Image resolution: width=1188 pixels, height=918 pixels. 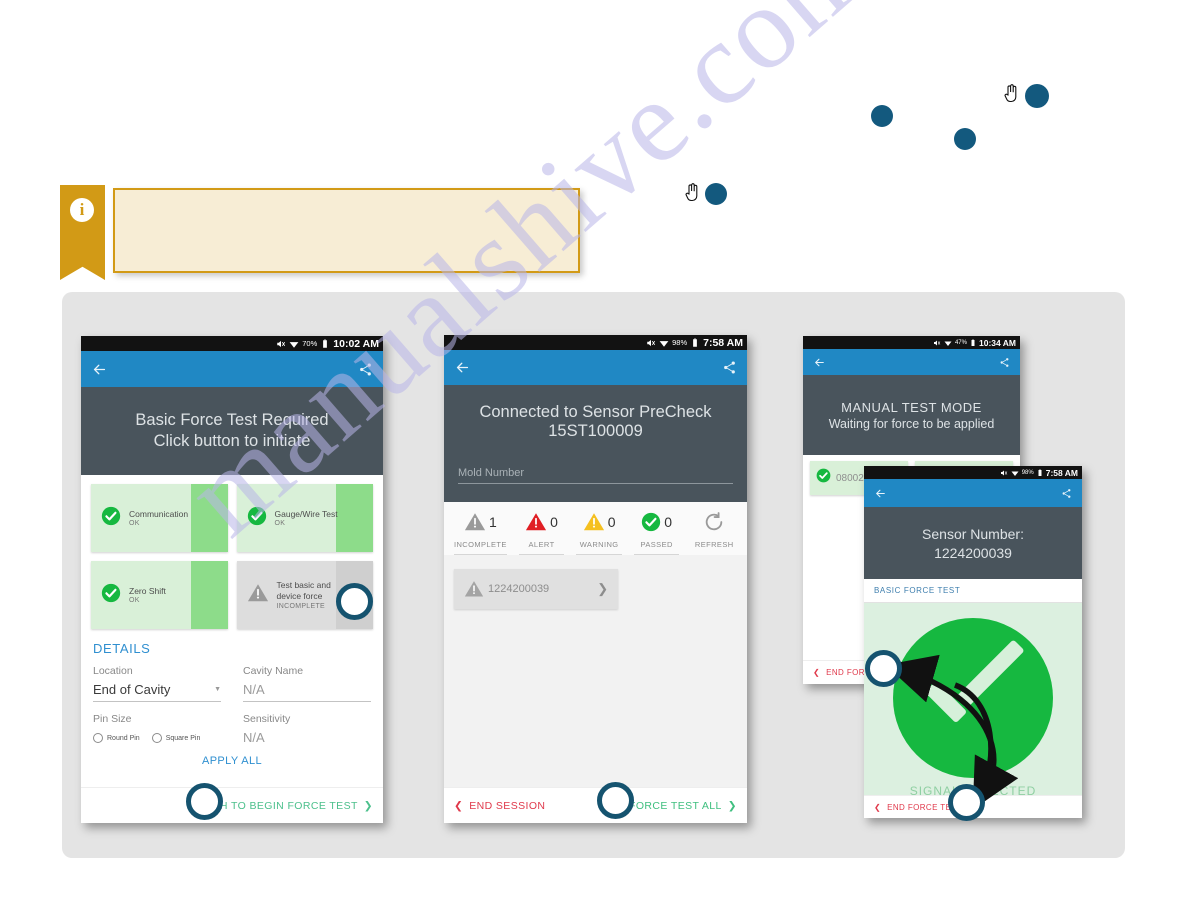 I want to click on radio-square-pin: Square Pin, so click(x=176, y=738).